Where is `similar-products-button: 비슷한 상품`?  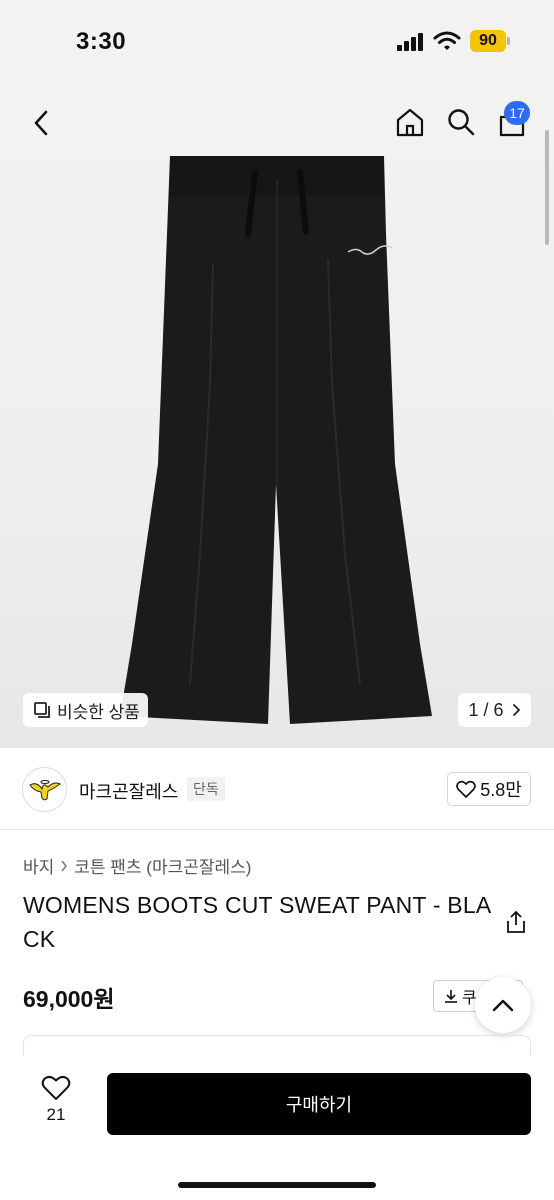 similar-products-button: 비슷한 상품 is located at coordinates (85, 710).